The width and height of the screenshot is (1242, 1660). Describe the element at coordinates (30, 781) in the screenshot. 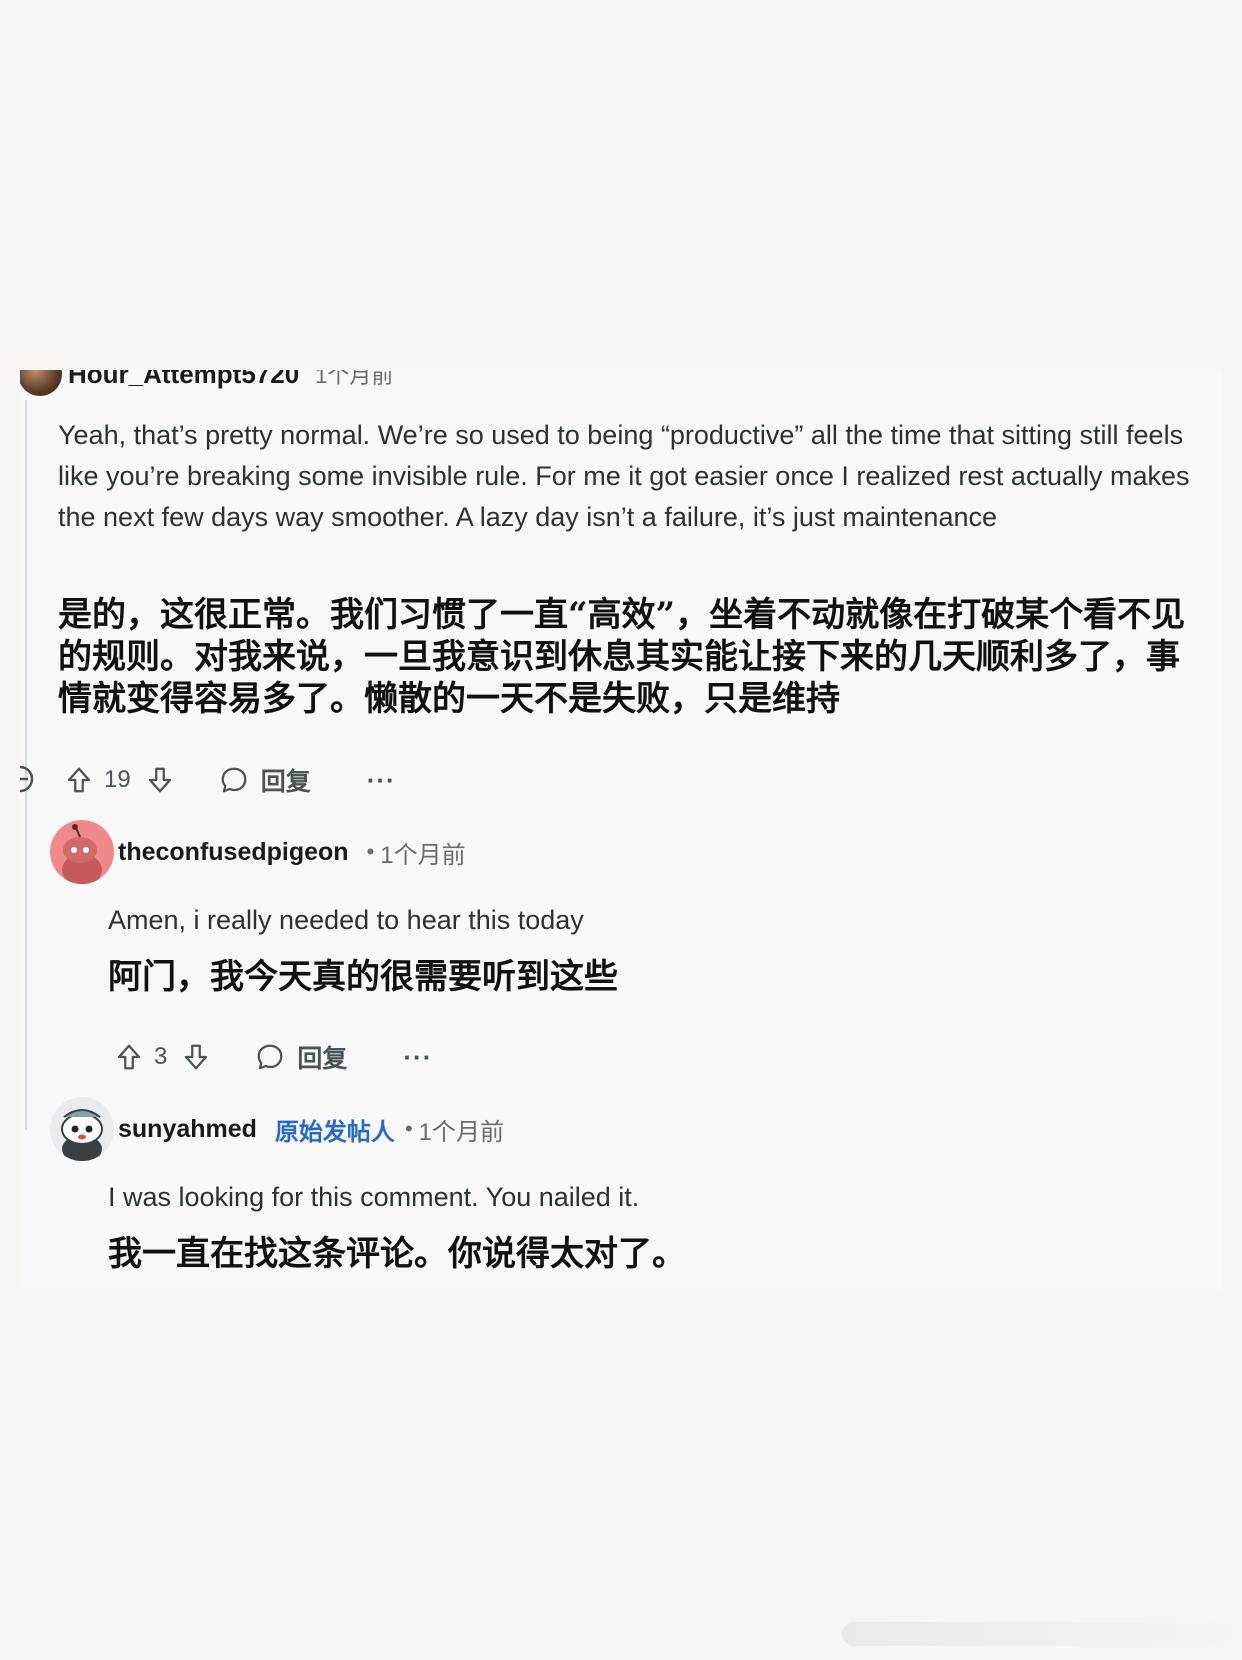

I see `collapse-thread-icon` at that location.